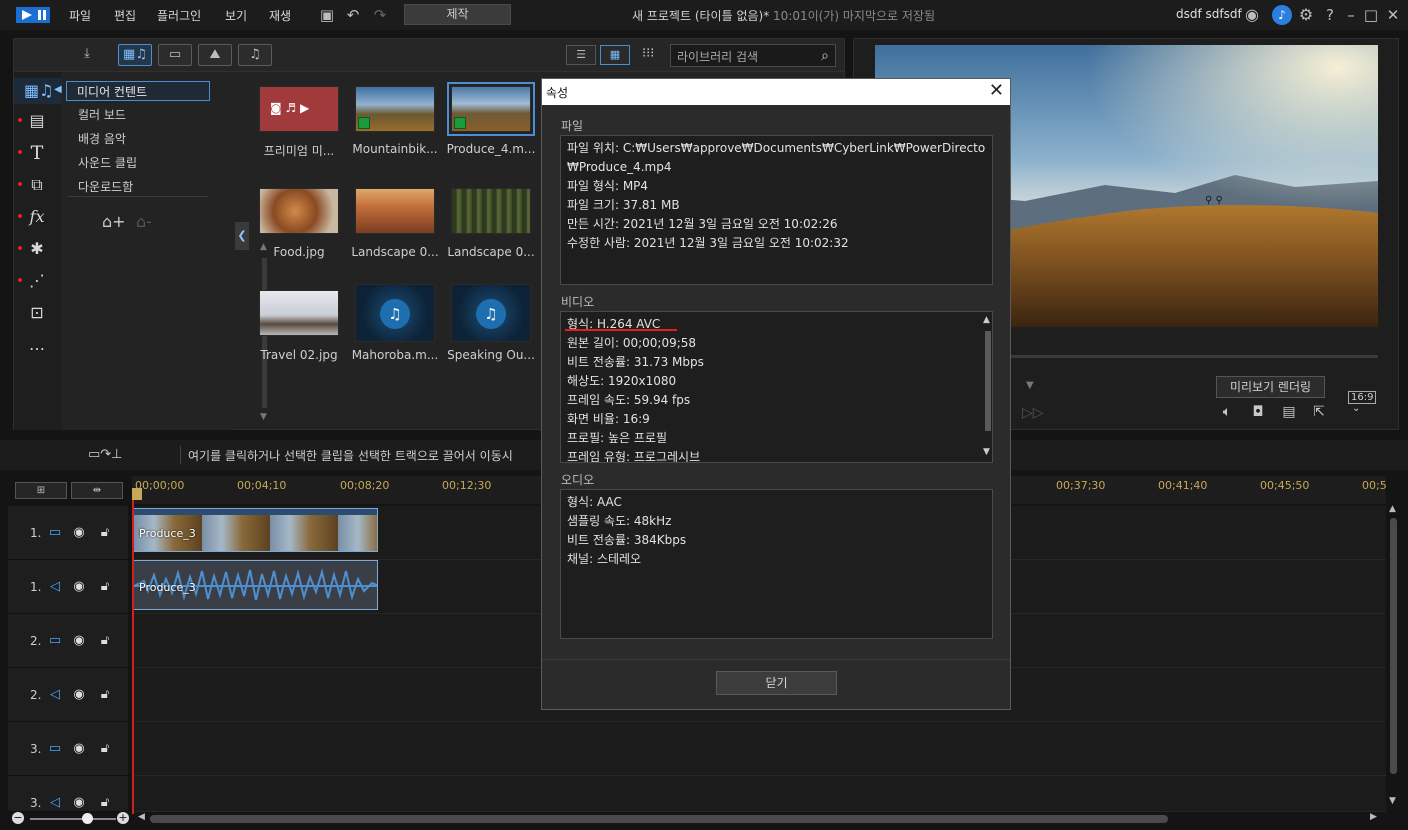 Image resolution: width=1408 pixels, height=830 pixels. I want to click on category-background-music: 배경 음악, so click(102, 138).